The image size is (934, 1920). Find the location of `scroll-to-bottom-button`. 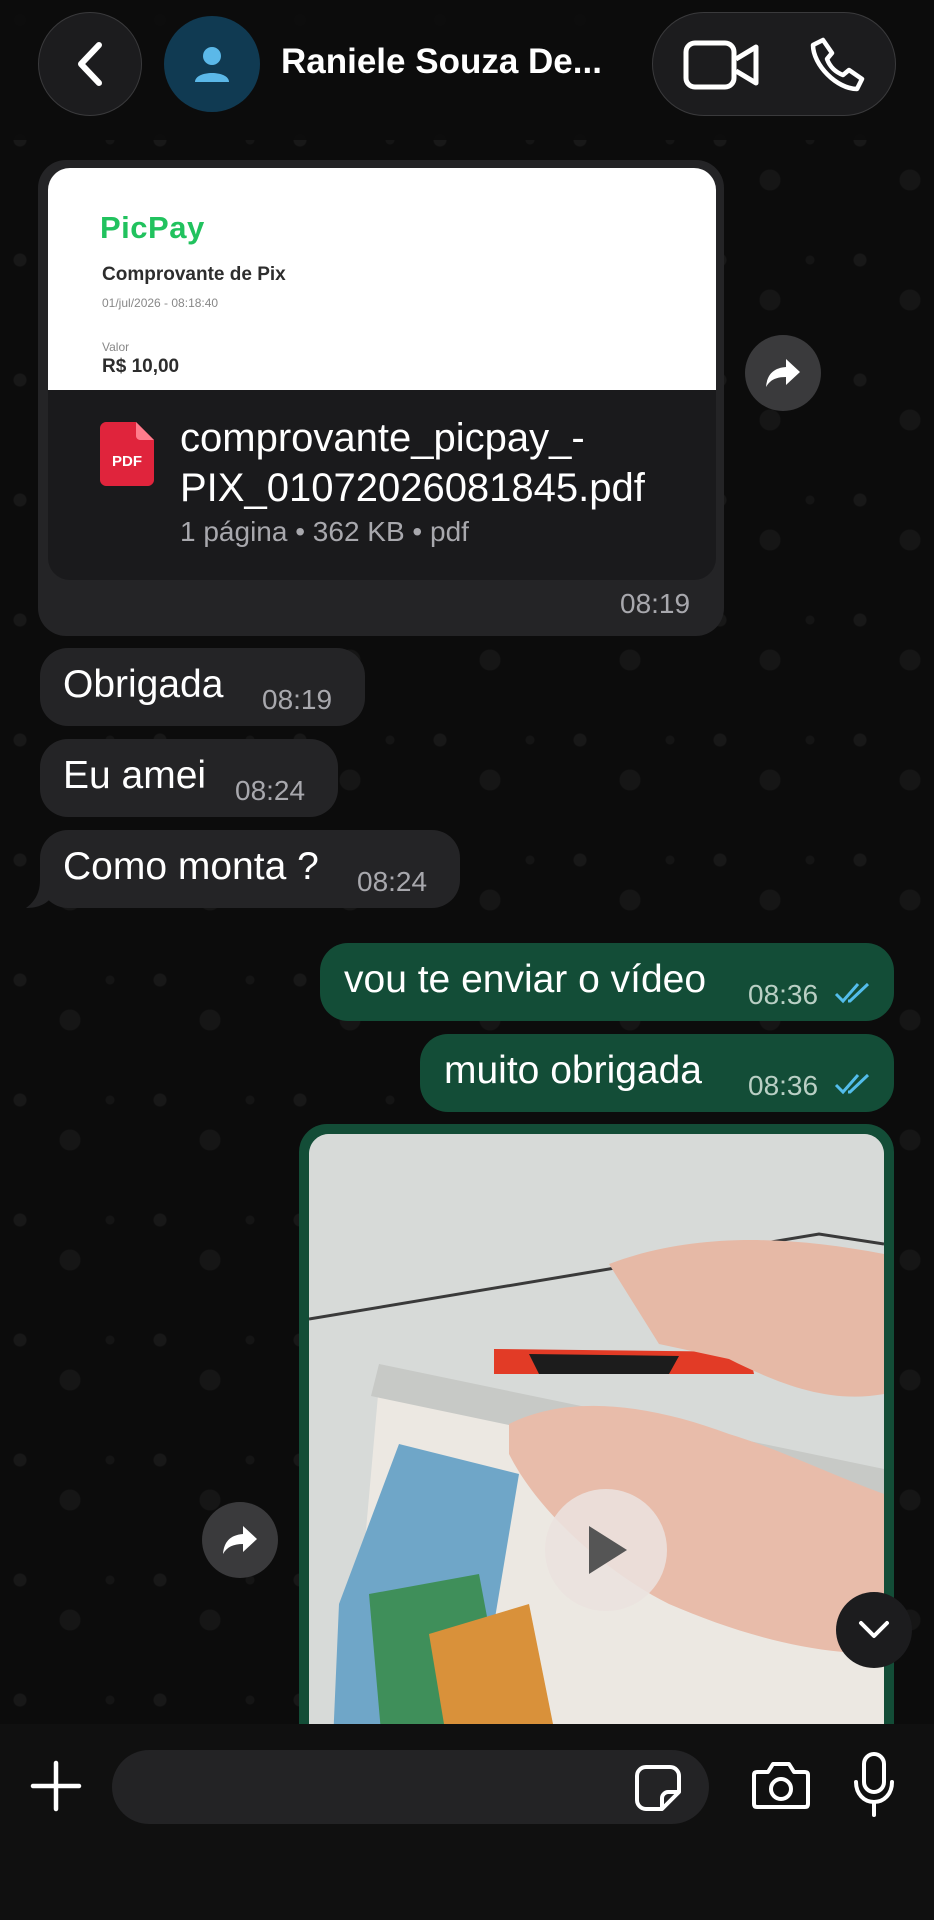

scroll-to-bottom-button is located at coordinates (874, 1630).